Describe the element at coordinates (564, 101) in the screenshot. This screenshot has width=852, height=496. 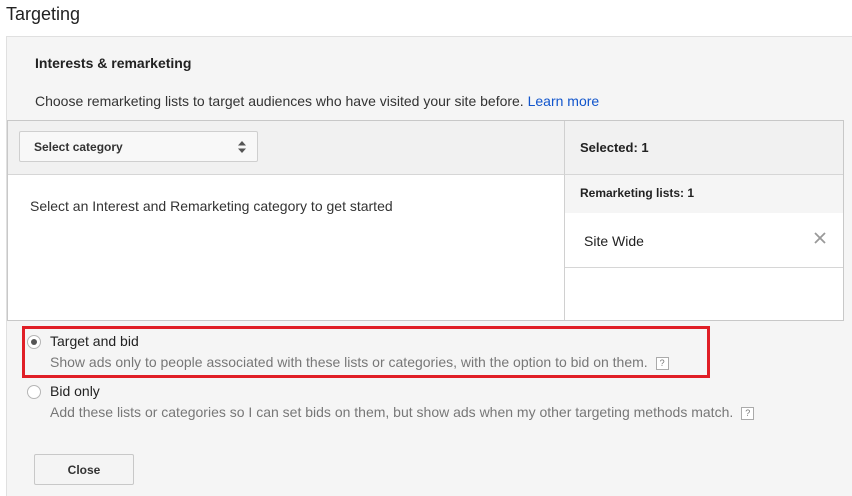
I see `learn-more-link: Learn more` at that location.